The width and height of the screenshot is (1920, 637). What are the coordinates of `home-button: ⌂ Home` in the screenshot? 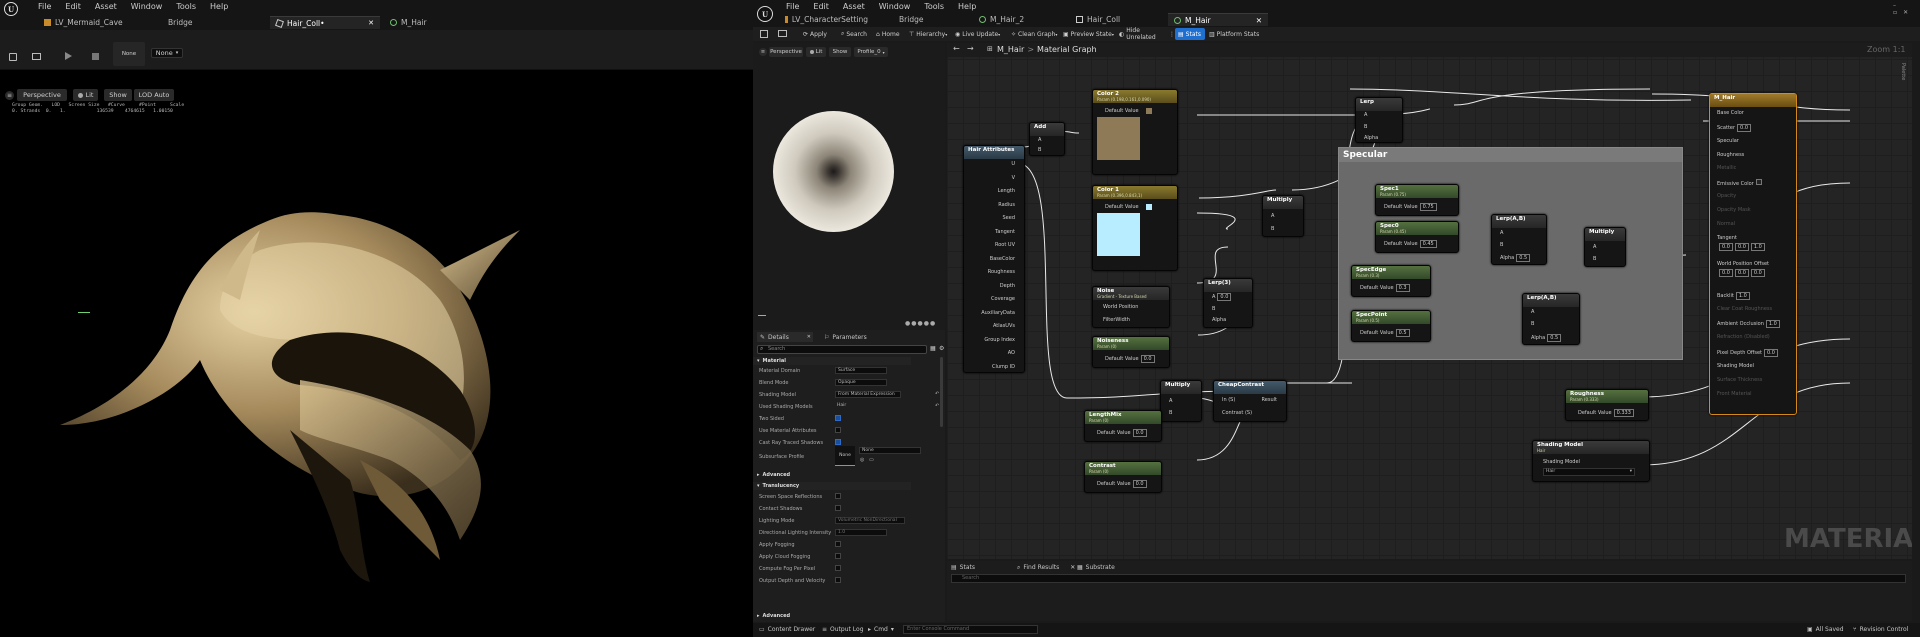 It's located at (892, 34).